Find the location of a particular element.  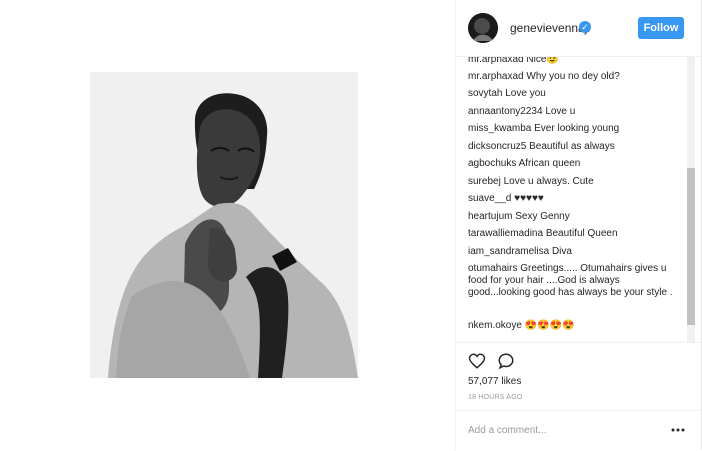

comment-item: dicksoncruz5 Beautiful as always is located at coordinates (575, 147).